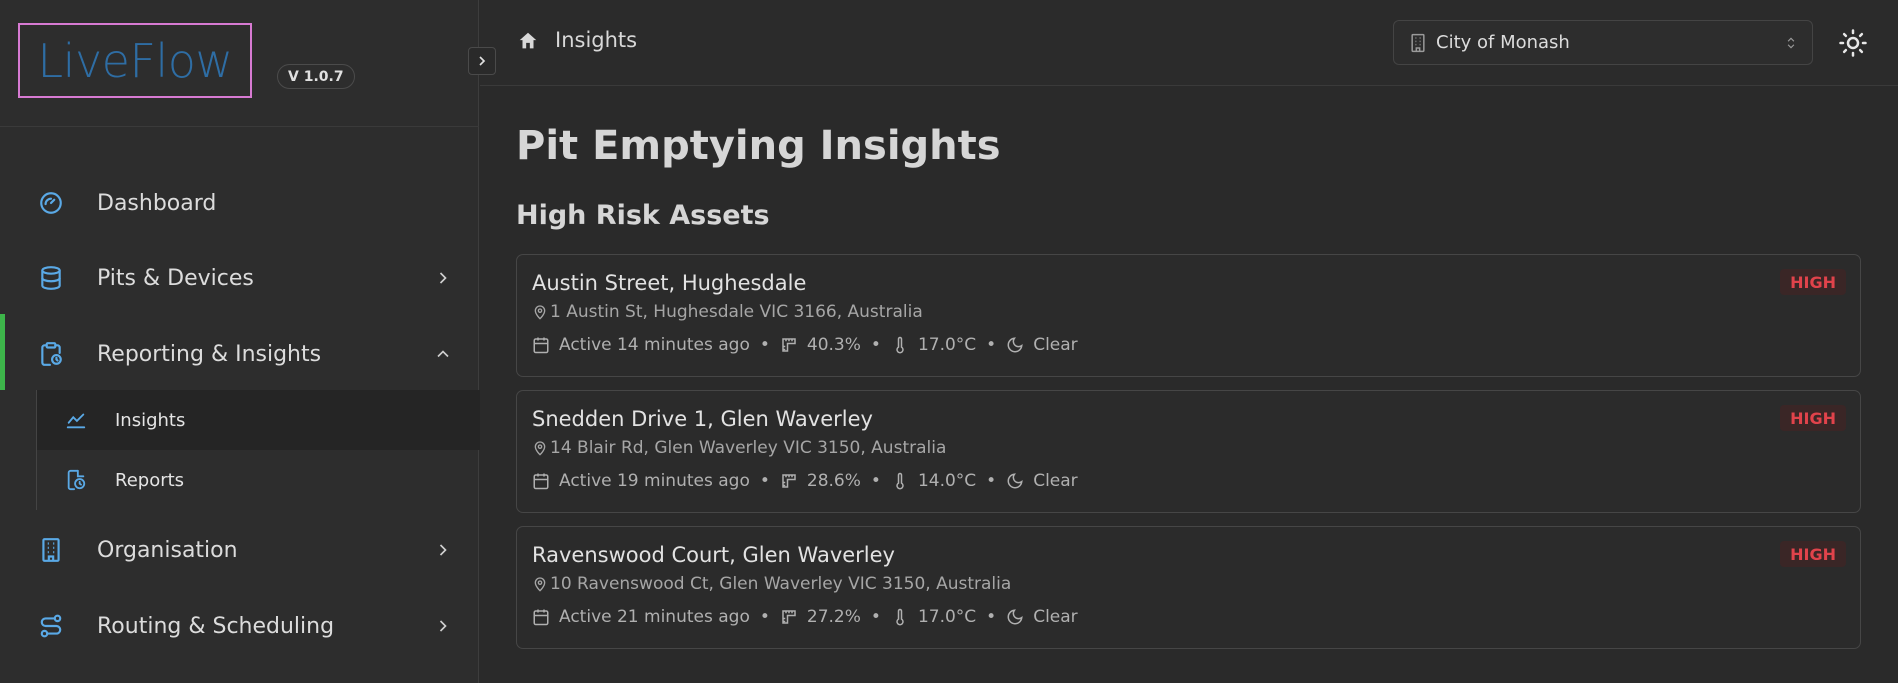 This screenshot has height=683, width=1898. What do you see at coordinates (51, 354) in the screenshot?
I see `clipboard-clock-icon` at bounding box center [51, 354].